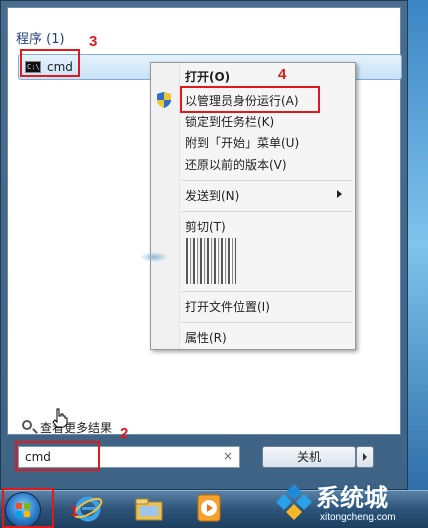  I want to click on programs-section-header: 程序 (1), so click(40, 39).